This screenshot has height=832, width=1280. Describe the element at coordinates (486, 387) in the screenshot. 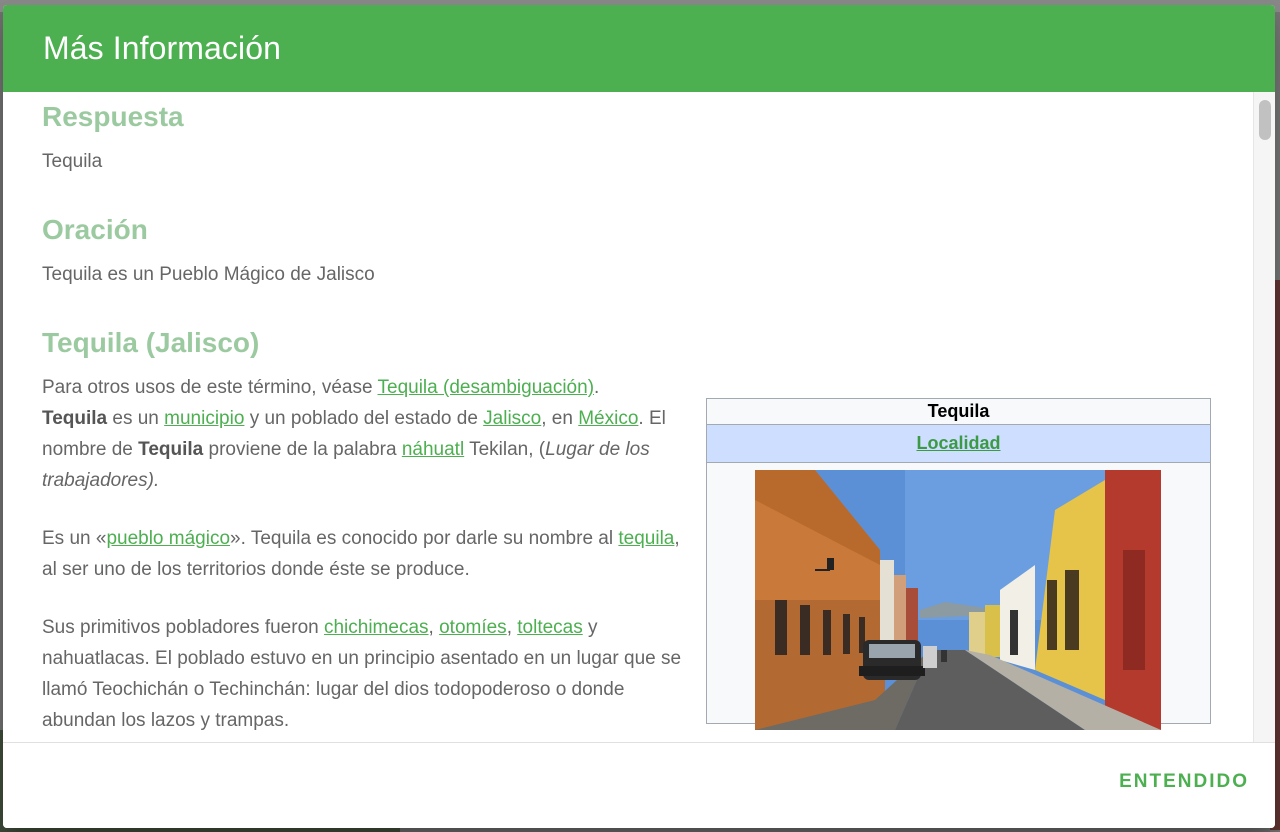

I see `link-tequila-disambiguation: Tequila (desambiguación)` at that location.